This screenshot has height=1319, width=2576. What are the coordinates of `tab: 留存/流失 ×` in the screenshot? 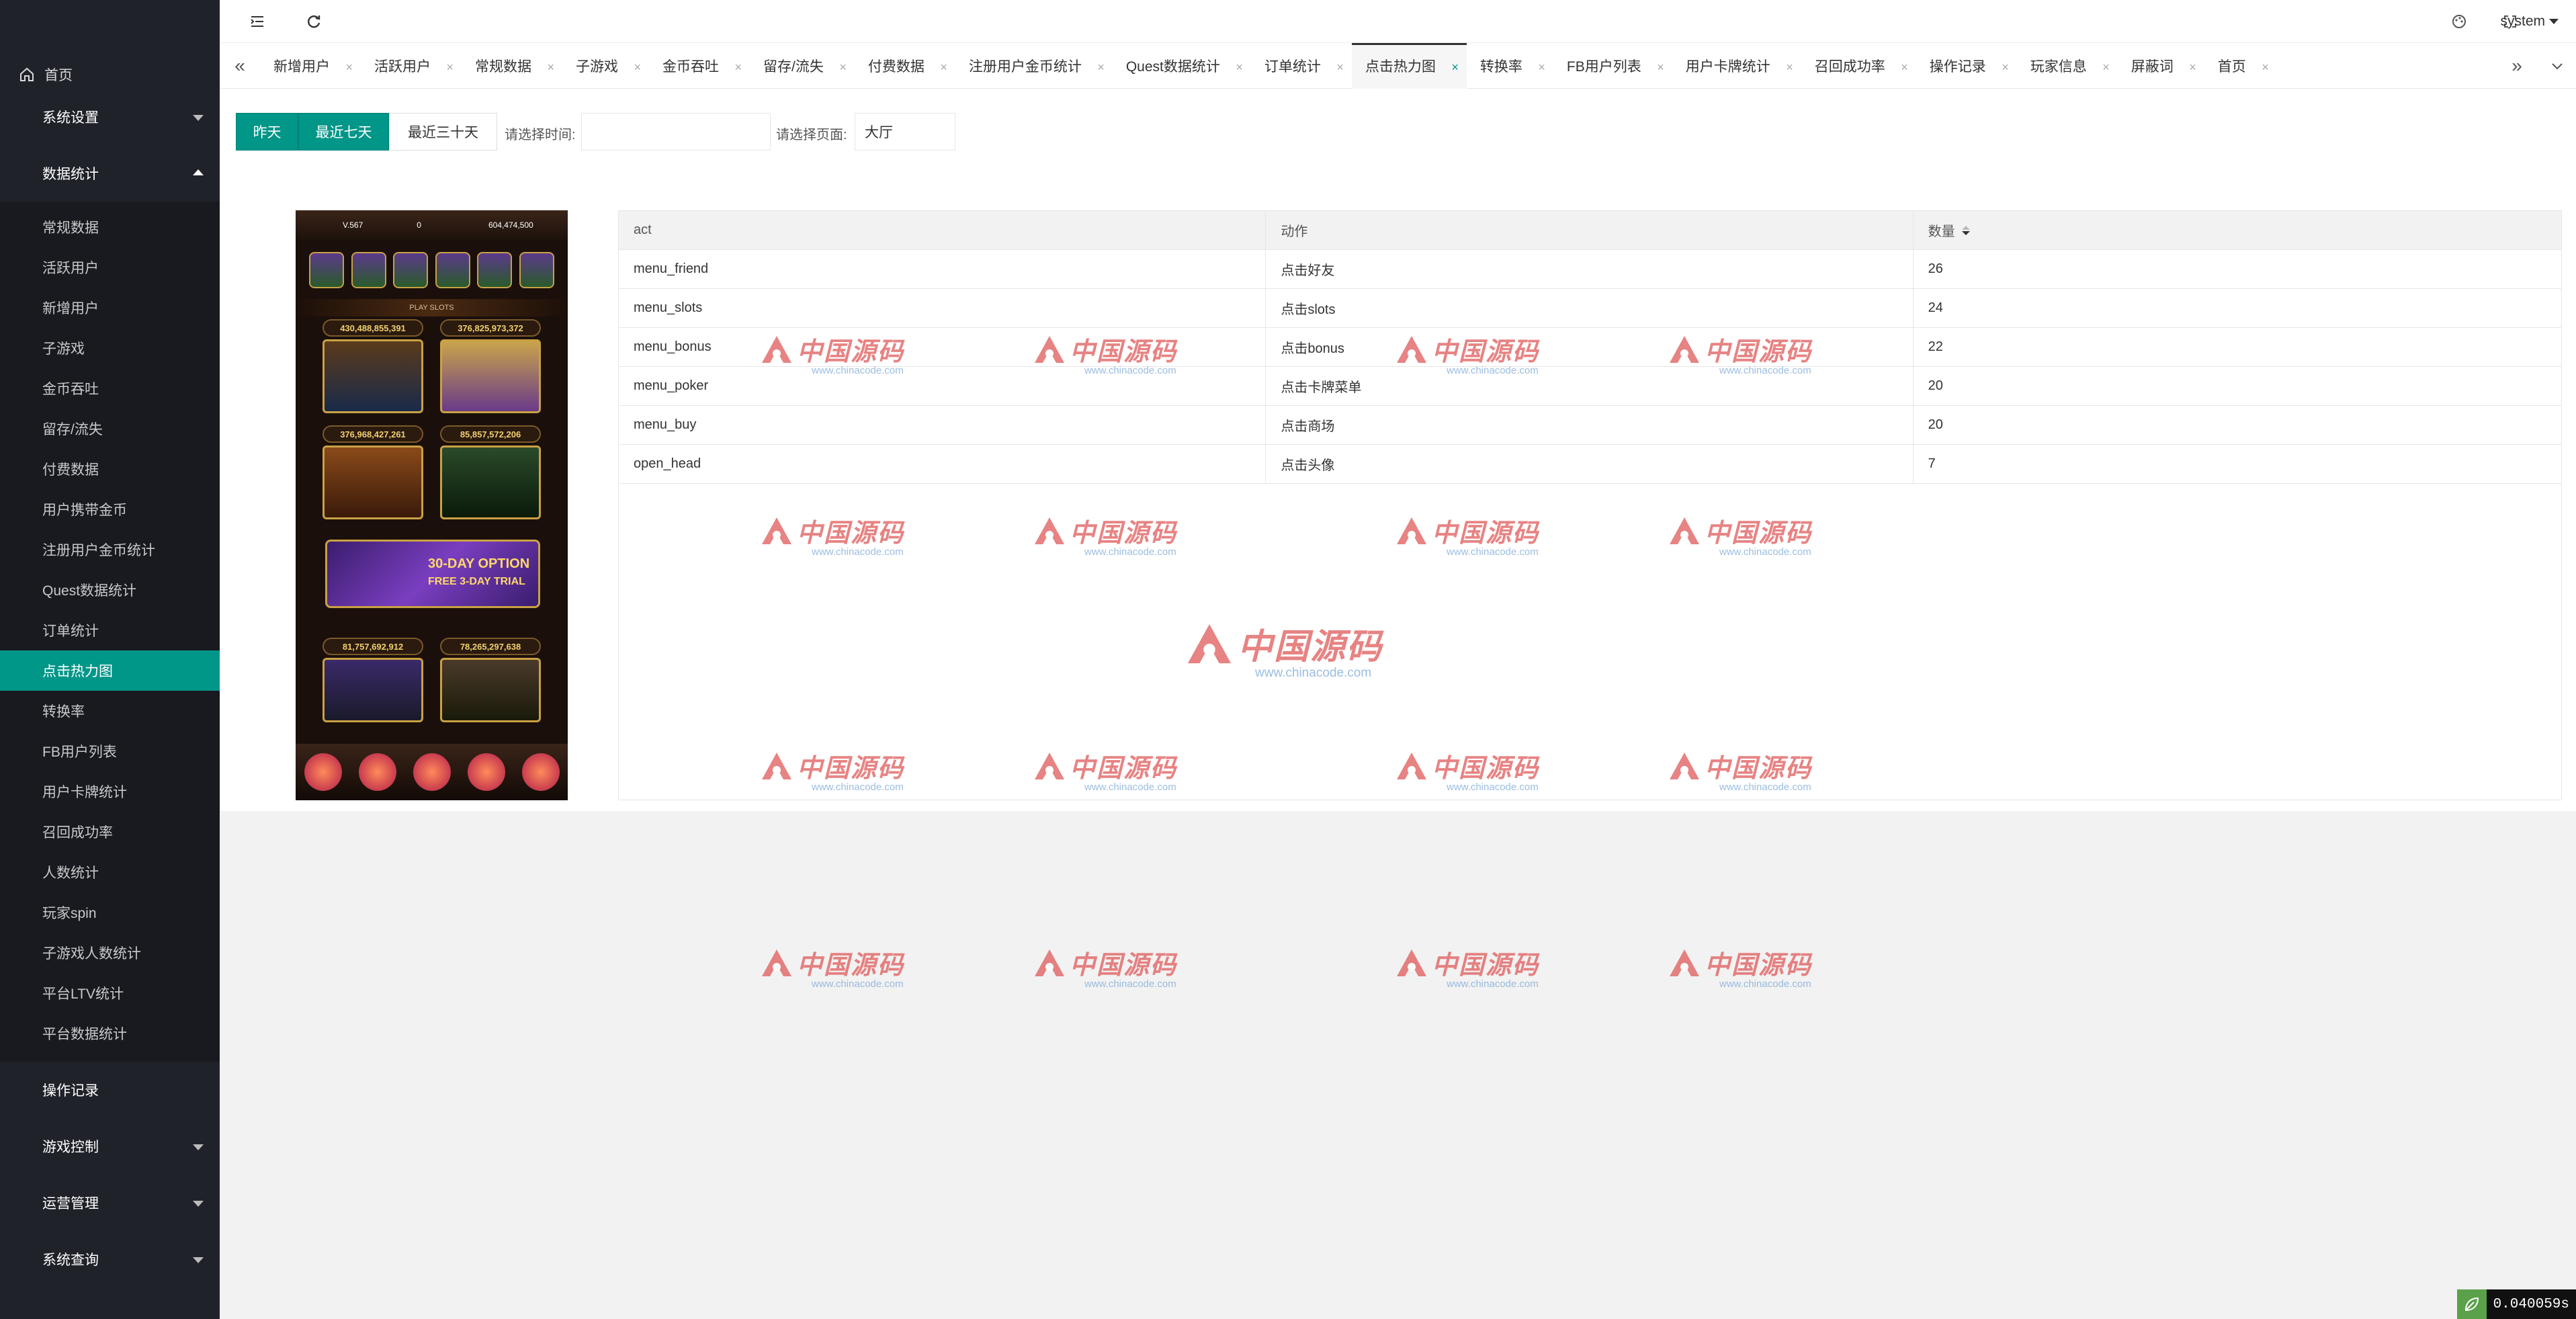 It's located at (802, 66).